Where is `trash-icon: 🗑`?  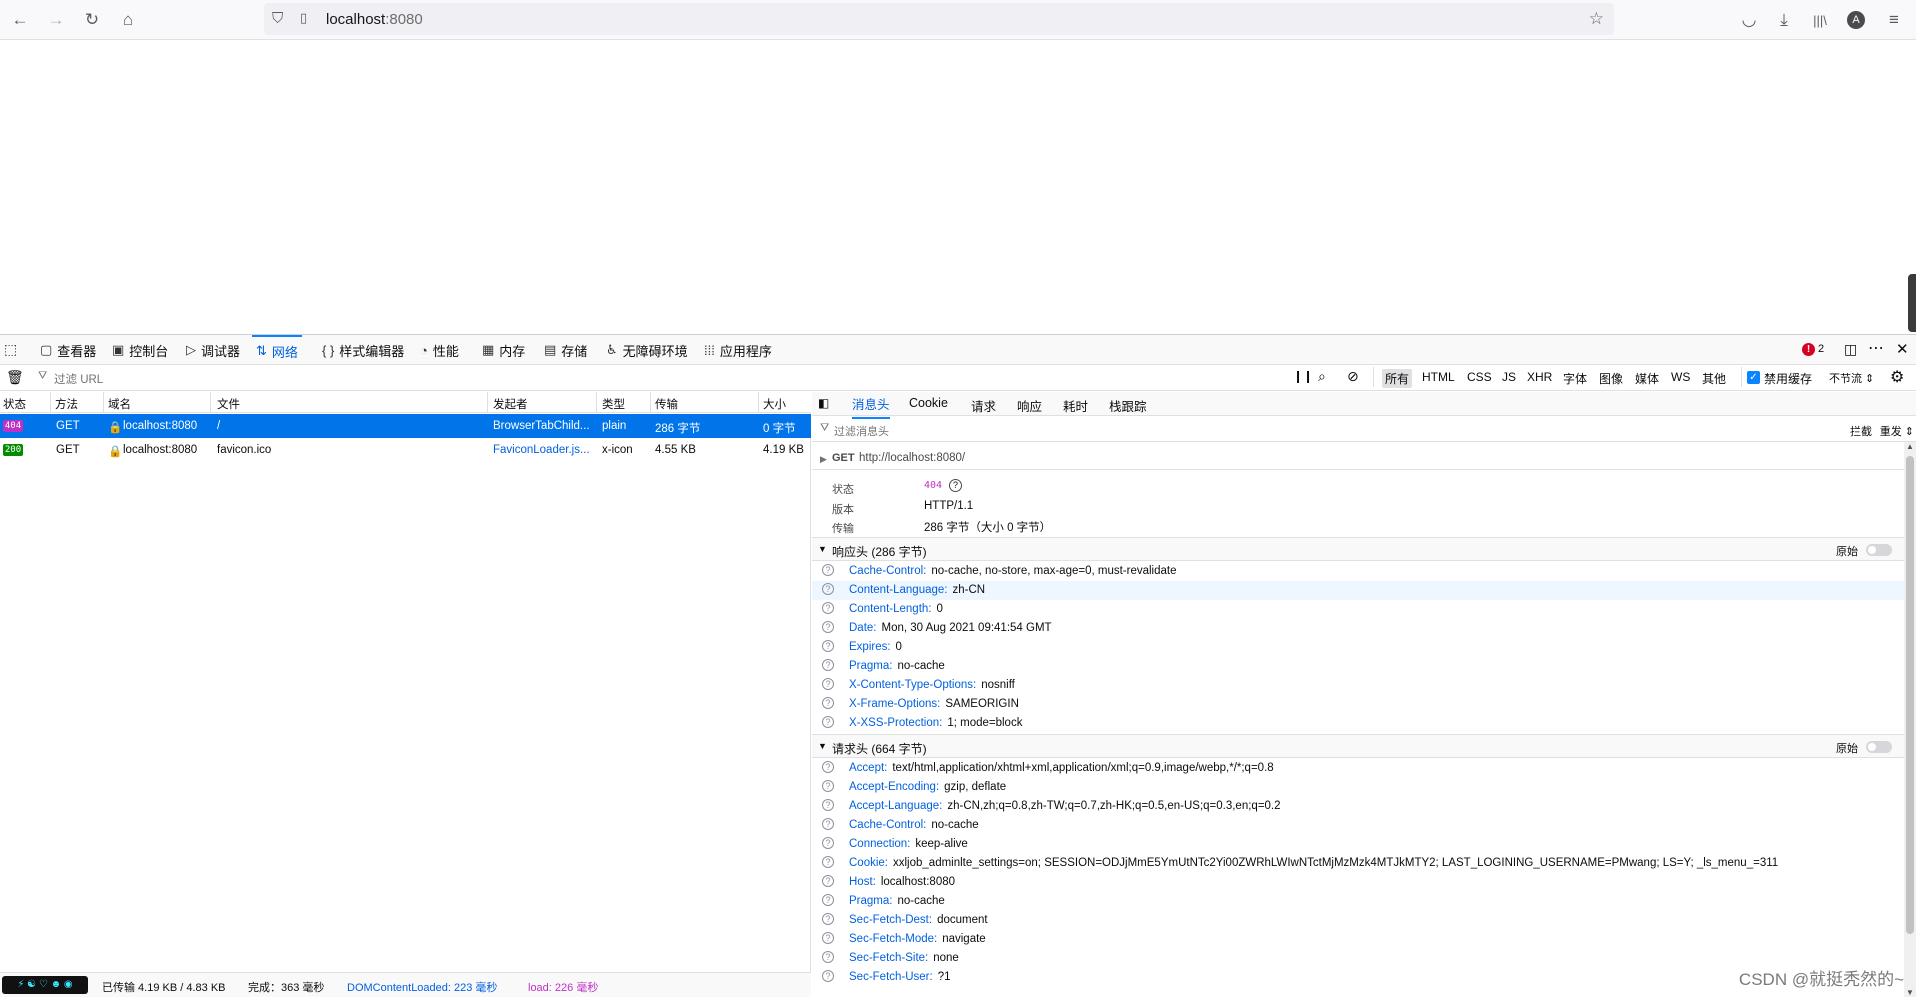 trash-icon: 🗑 is located at coordinates (15, 377).